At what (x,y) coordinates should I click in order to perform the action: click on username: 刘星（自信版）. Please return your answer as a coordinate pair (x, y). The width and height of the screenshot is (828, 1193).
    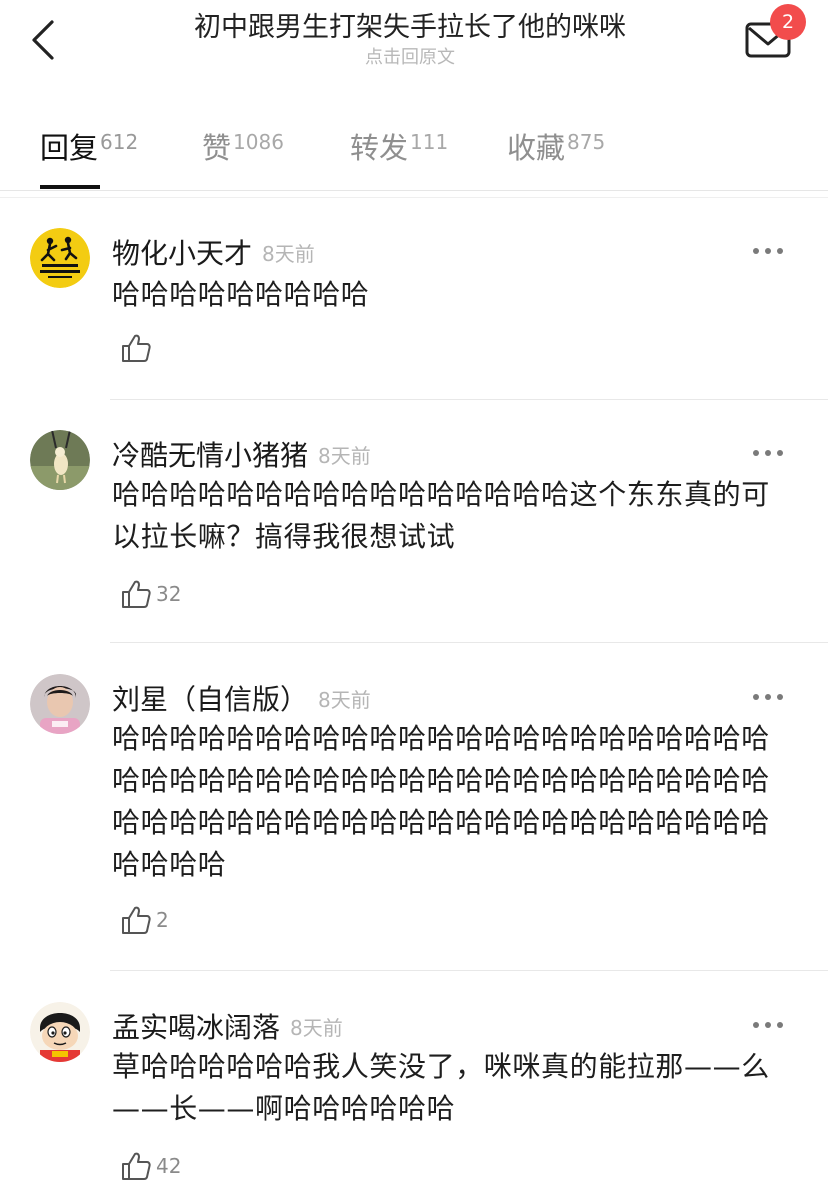
    Looking at the image, I should click on (210, 699).